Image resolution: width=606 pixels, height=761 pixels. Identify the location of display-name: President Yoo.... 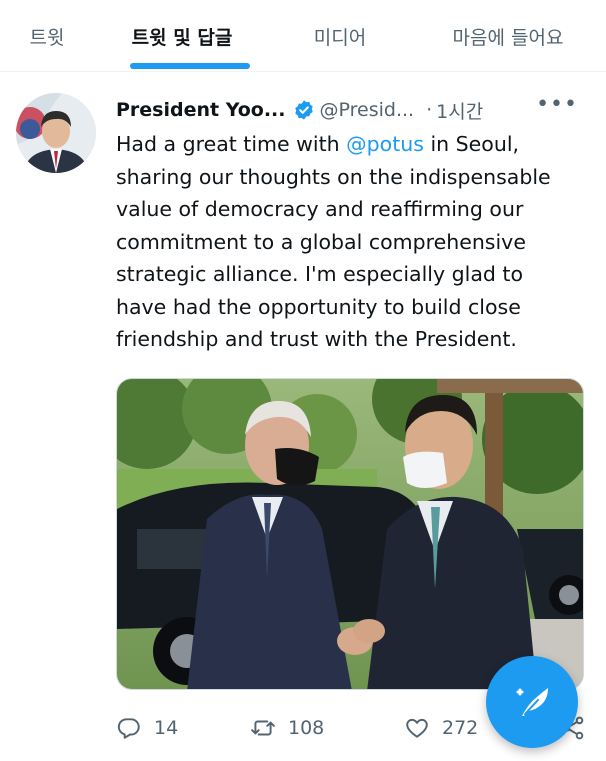
(201, 110).